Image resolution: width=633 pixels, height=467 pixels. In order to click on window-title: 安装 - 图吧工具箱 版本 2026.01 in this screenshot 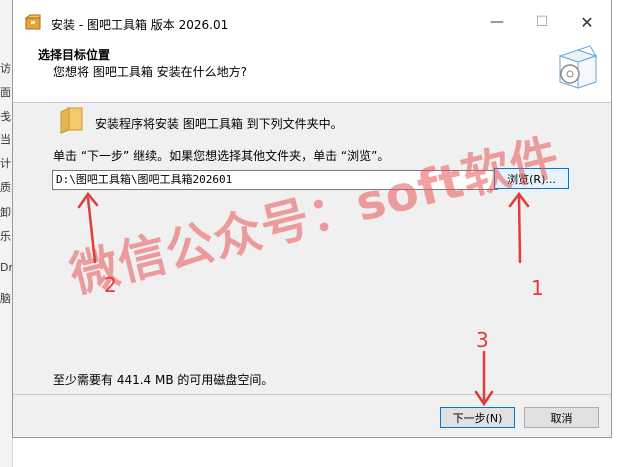, I will do `click(140, 25)`.